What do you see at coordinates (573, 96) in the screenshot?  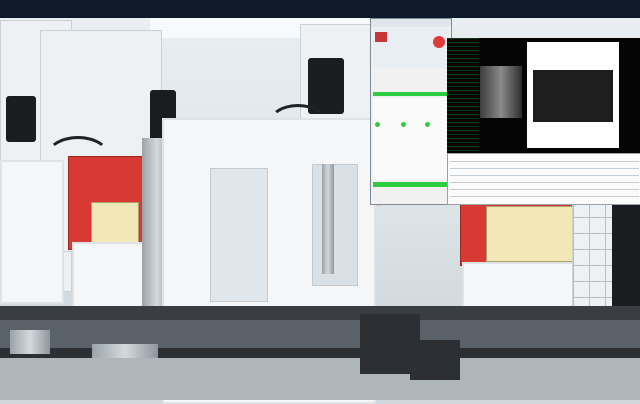 I see `xray-image-detail` at bounding box center [573, 96].